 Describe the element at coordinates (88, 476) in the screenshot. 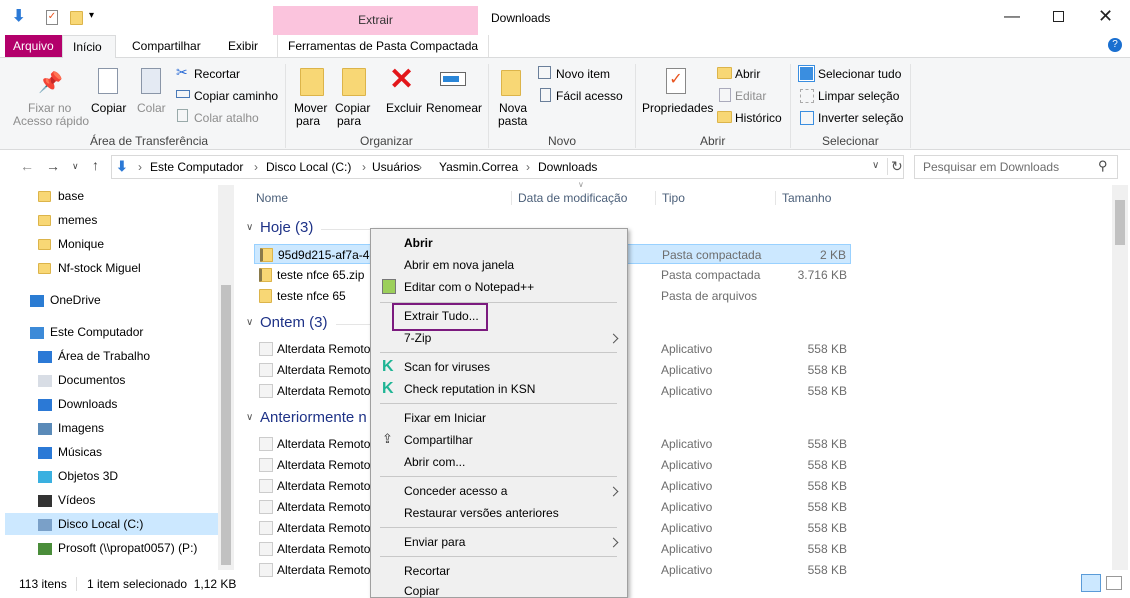

I see `sidebar-item: Objetos 3D` at that location.